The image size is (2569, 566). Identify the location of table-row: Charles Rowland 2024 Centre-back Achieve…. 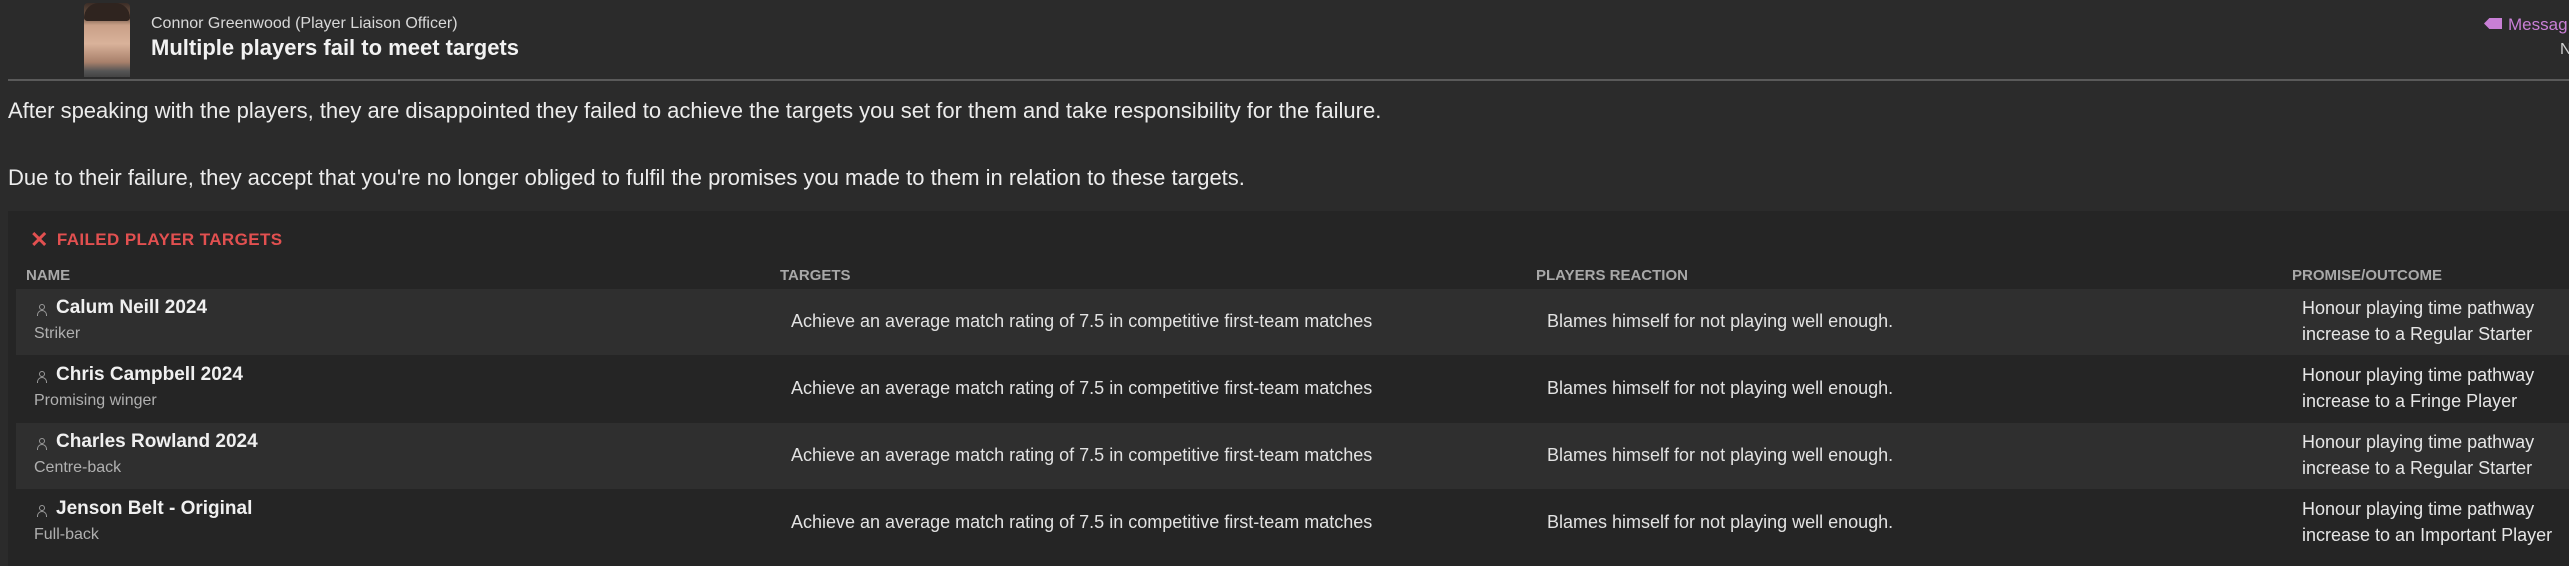
(1292, 456).